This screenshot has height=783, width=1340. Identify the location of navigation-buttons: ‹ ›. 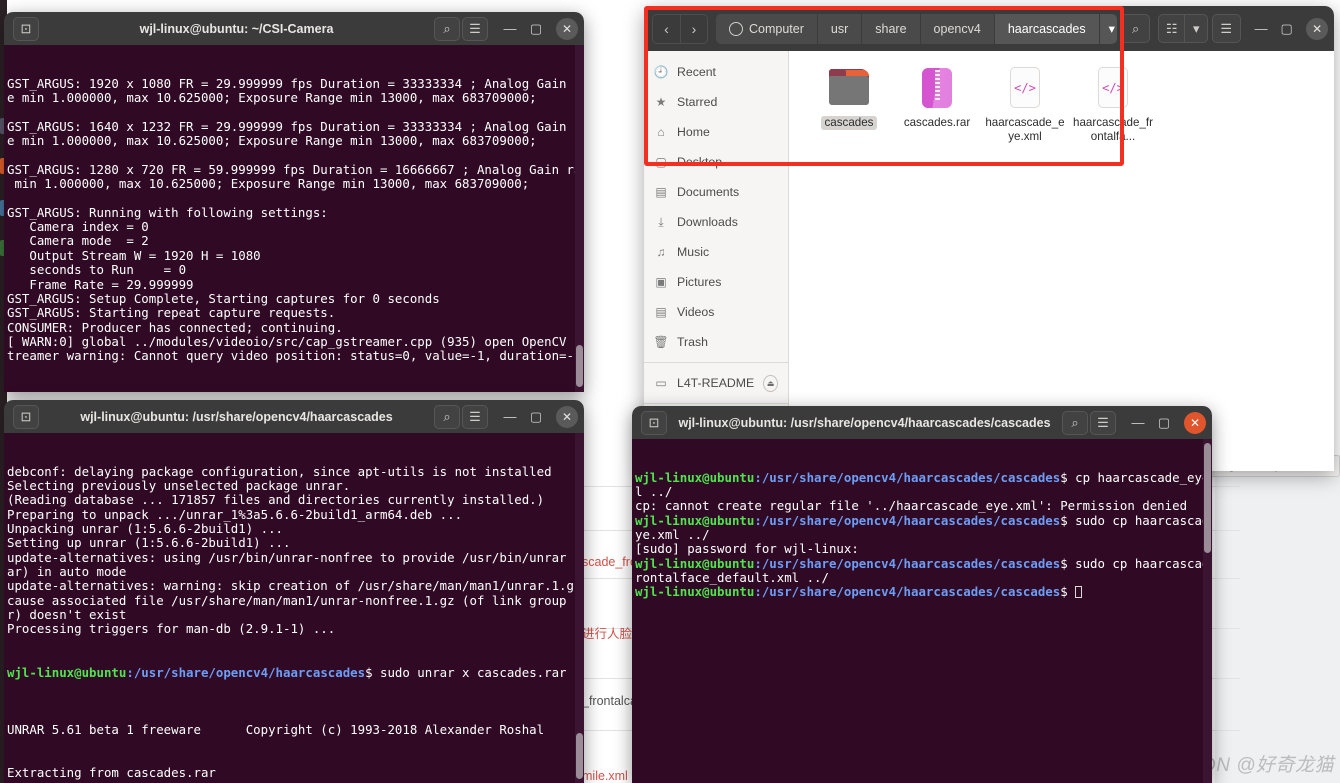
(680, 28).